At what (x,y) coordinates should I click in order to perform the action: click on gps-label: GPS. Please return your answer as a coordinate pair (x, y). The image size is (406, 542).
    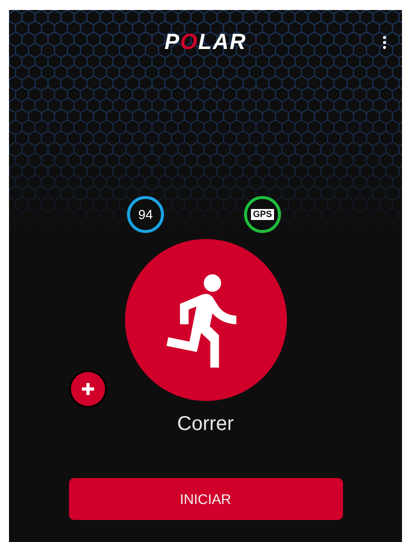
    Looking at the image, I should click on (262, 214).